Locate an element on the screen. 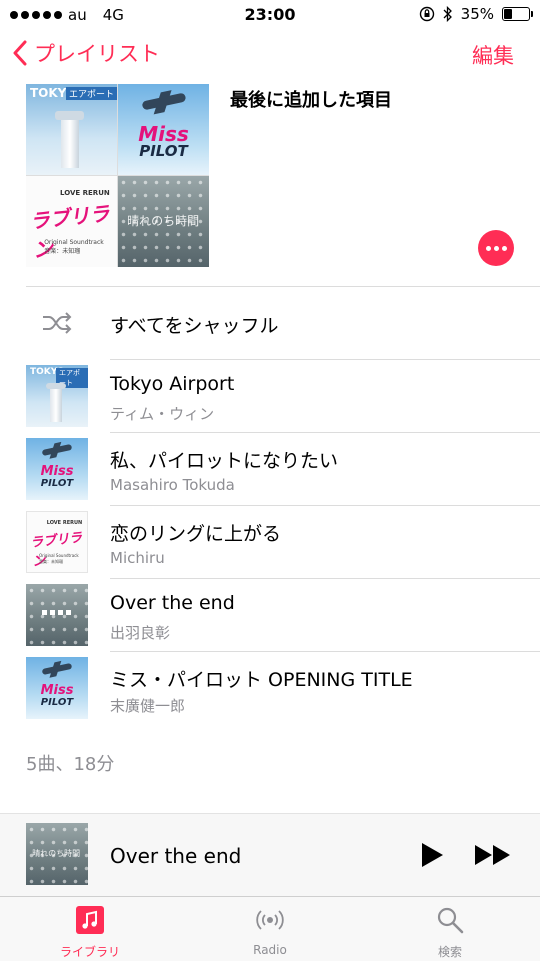 The width and height of the screenshot is (540, 961). status-bar: au 4G 23:00 35% is located at coordinates (270, 14).